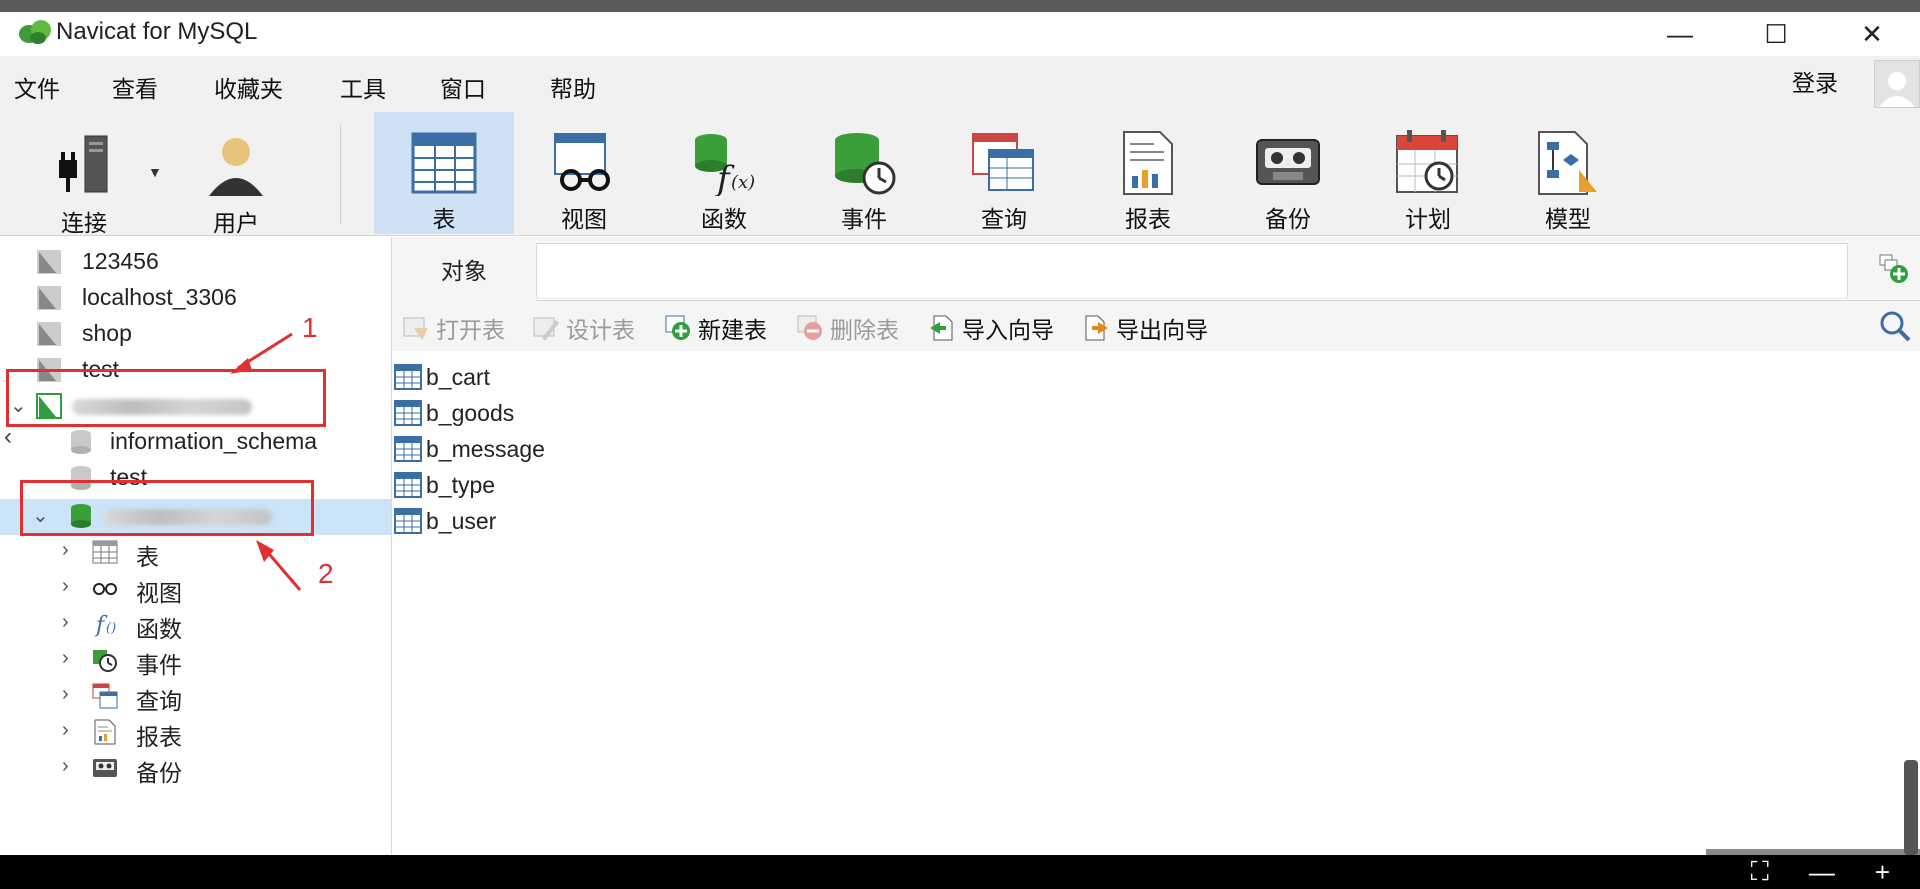 The height and width of the screenshot is (889, 1920). What do you see at coordinates (159, 297) in the screenshot?
I see `connection-label: localhost_3306` at bounding box center [159, 297].